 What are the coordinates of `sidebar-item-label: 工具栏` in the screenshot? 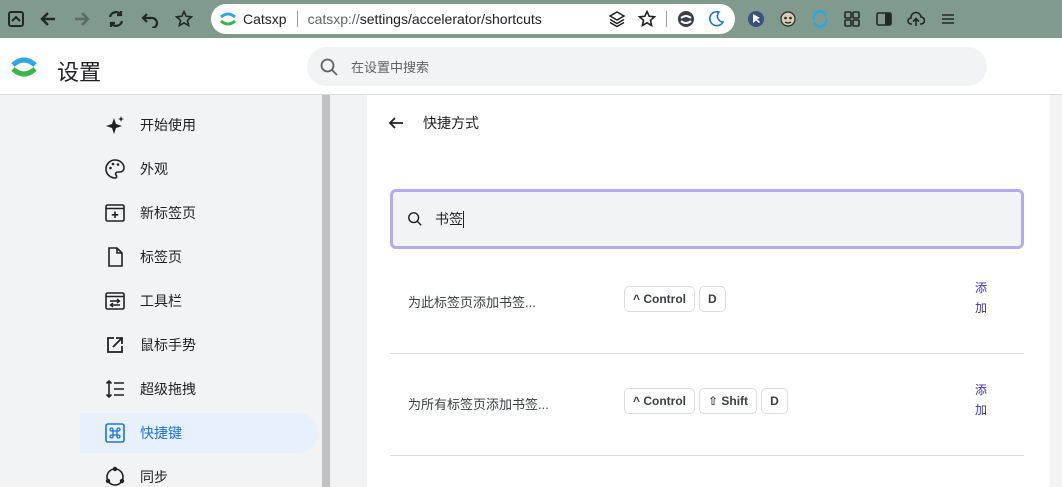 It's located at (161, 301).